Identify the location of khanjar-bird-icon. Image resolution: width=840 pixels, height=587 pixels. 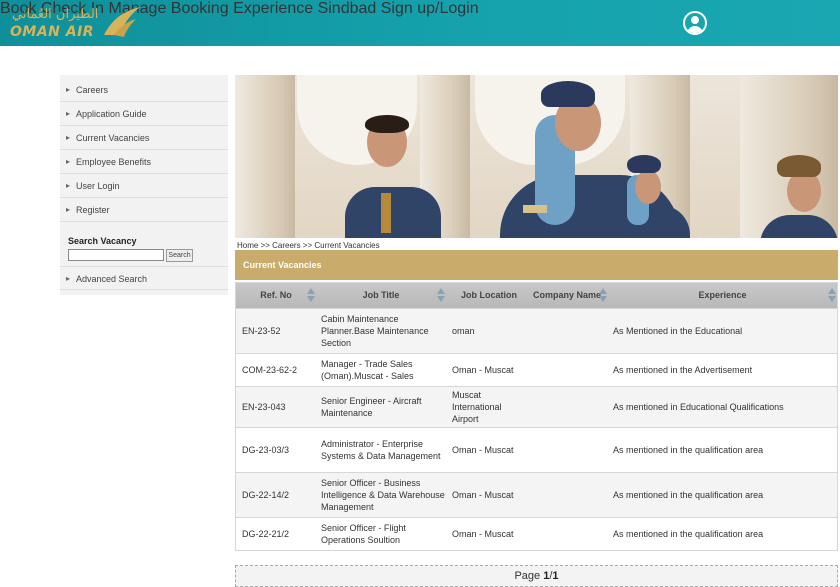
(122, 22).